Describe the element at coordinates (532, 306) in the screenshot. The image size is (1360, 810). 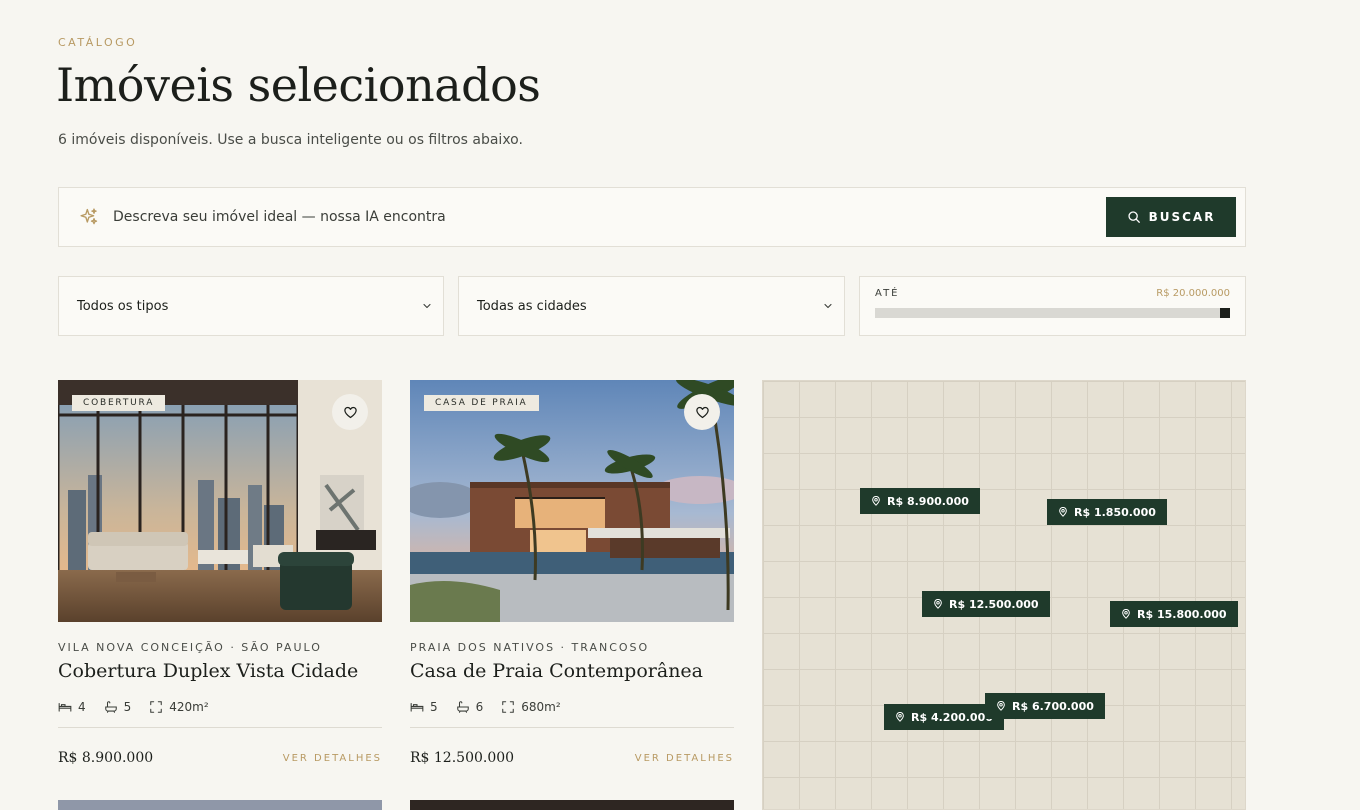
I see `city-filter-value: Todas as cidades` at that location.